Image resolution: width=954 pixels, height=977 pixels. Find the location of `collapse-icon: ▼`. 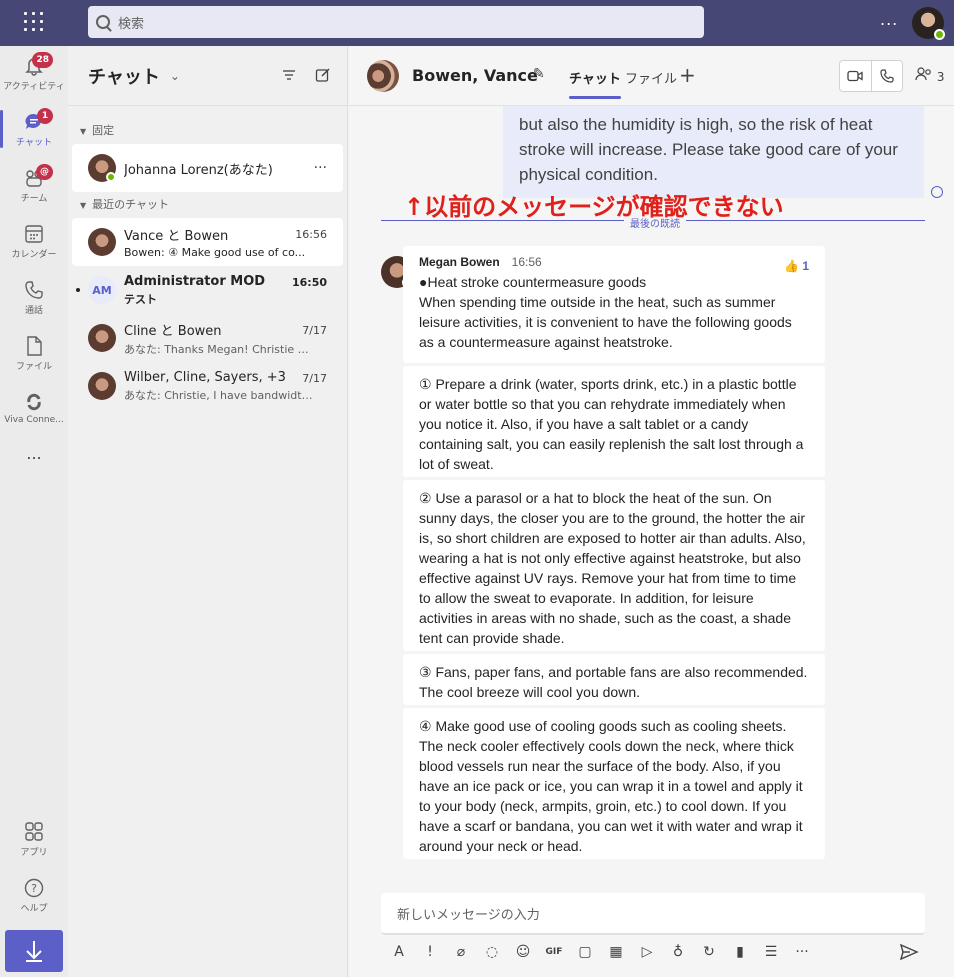

collapse-icon: ▼ is located at coordinates (83, 131).